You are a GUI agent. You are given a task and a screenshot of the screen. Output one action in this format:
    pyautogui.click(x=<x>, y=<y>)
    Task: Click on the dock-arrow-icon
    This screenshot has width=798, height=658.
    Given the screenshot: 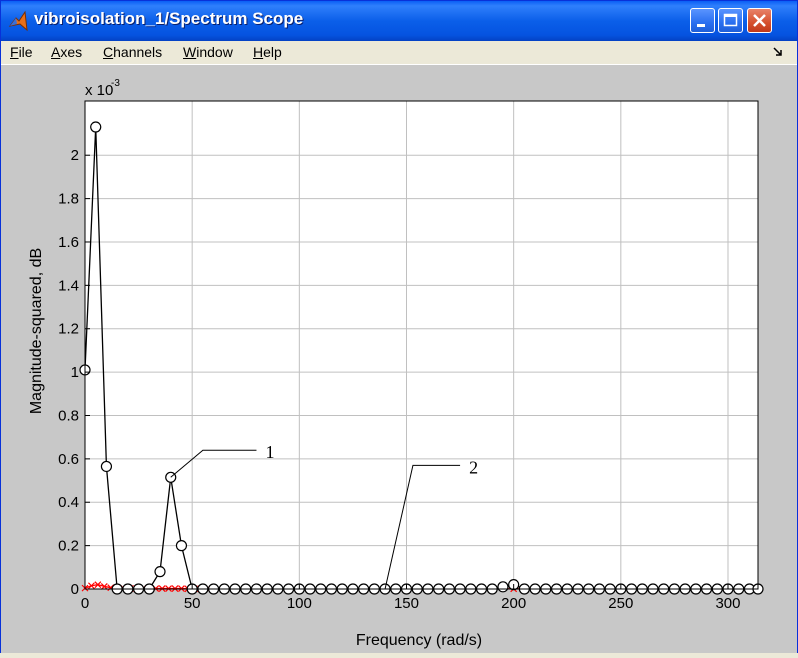 What is the action you would take?
    pyautogui.click(x=778, y=52)
    